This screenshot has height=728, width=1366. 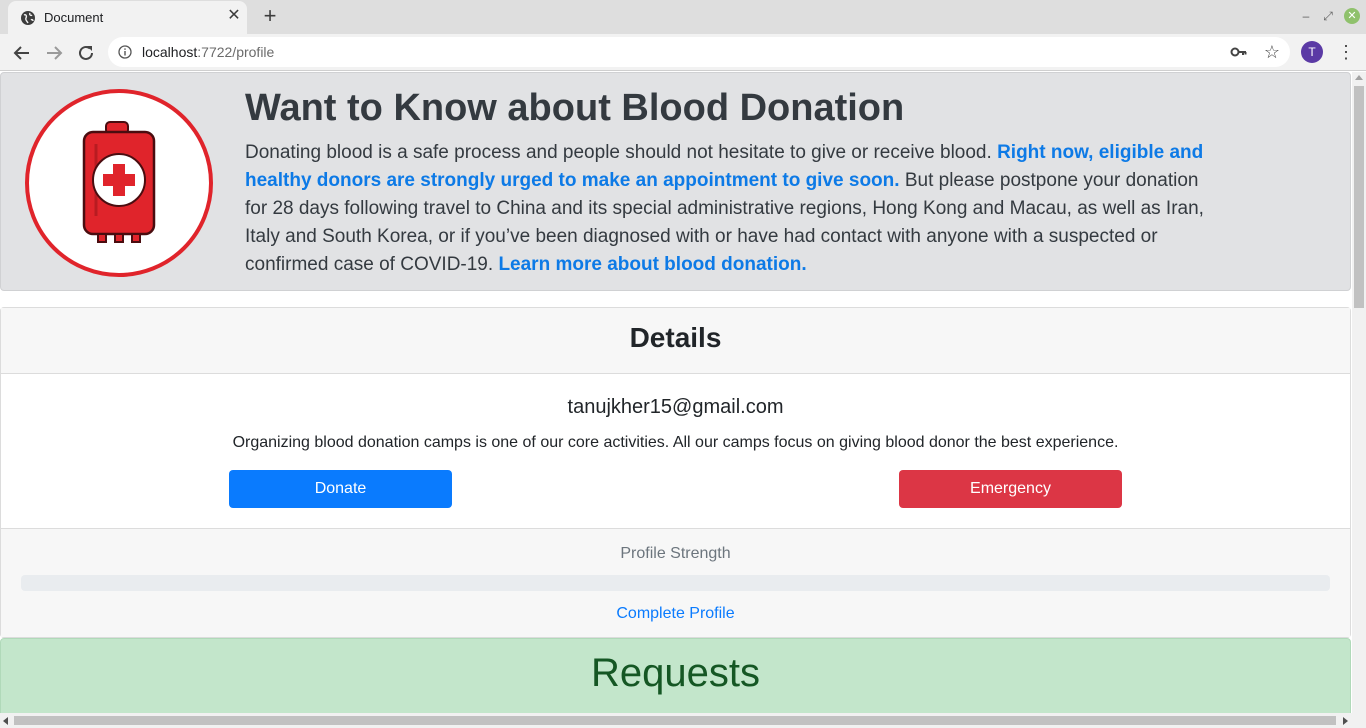 I want to click on minimize-icon: –, so click(x=1306, y=16).